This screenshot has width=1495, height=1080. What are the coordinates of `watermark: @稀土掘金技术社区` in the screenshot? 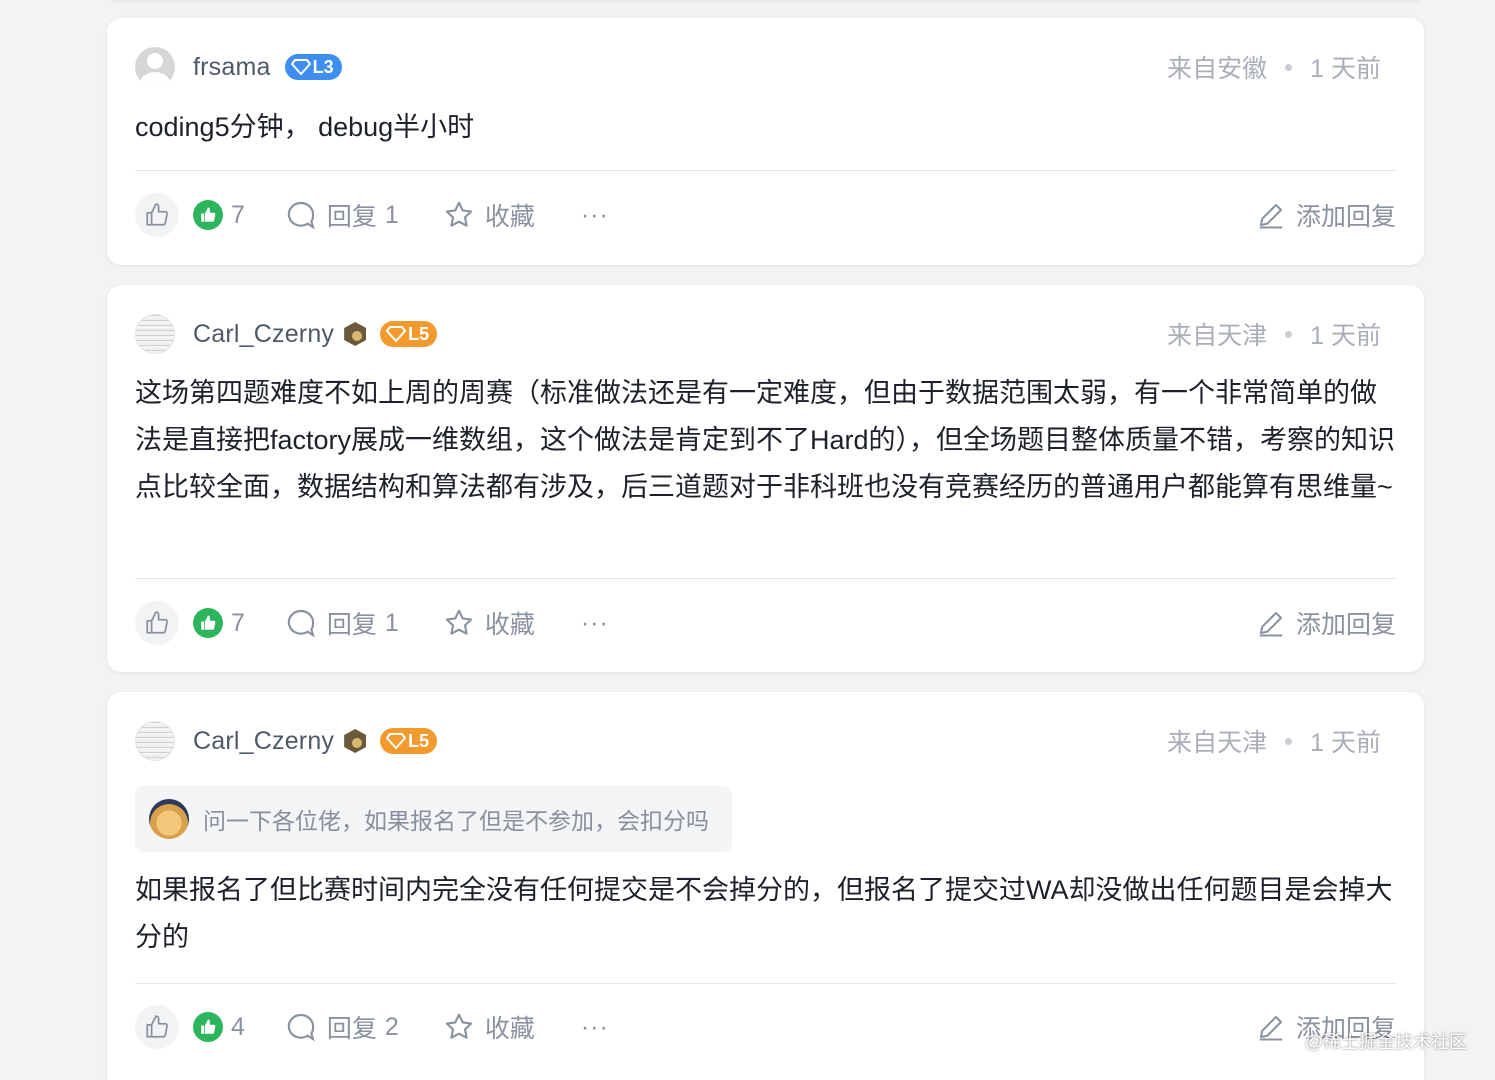 It's located at (1385, 1042).